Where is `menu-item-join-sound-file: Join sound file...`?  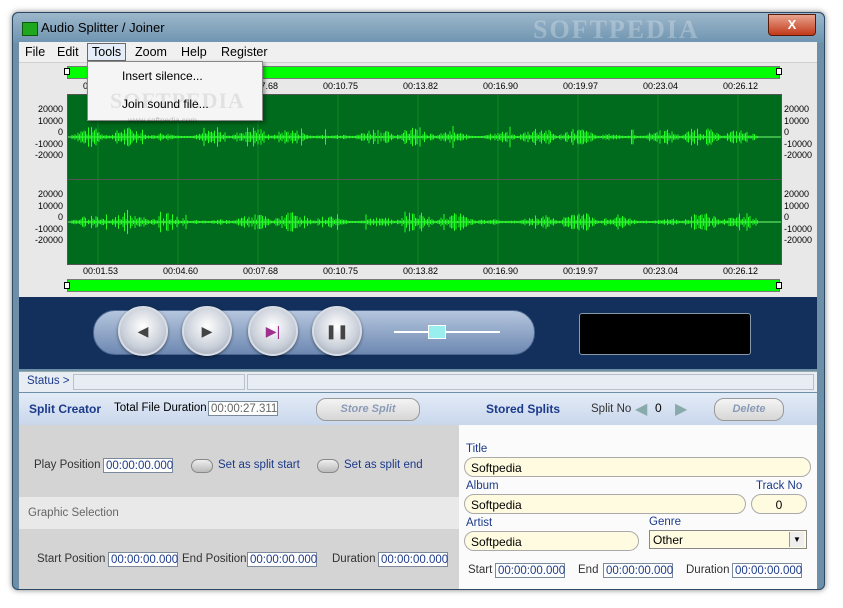 menu-item-join-sound-file: Join sound file... is located at coordinates (165, 104).